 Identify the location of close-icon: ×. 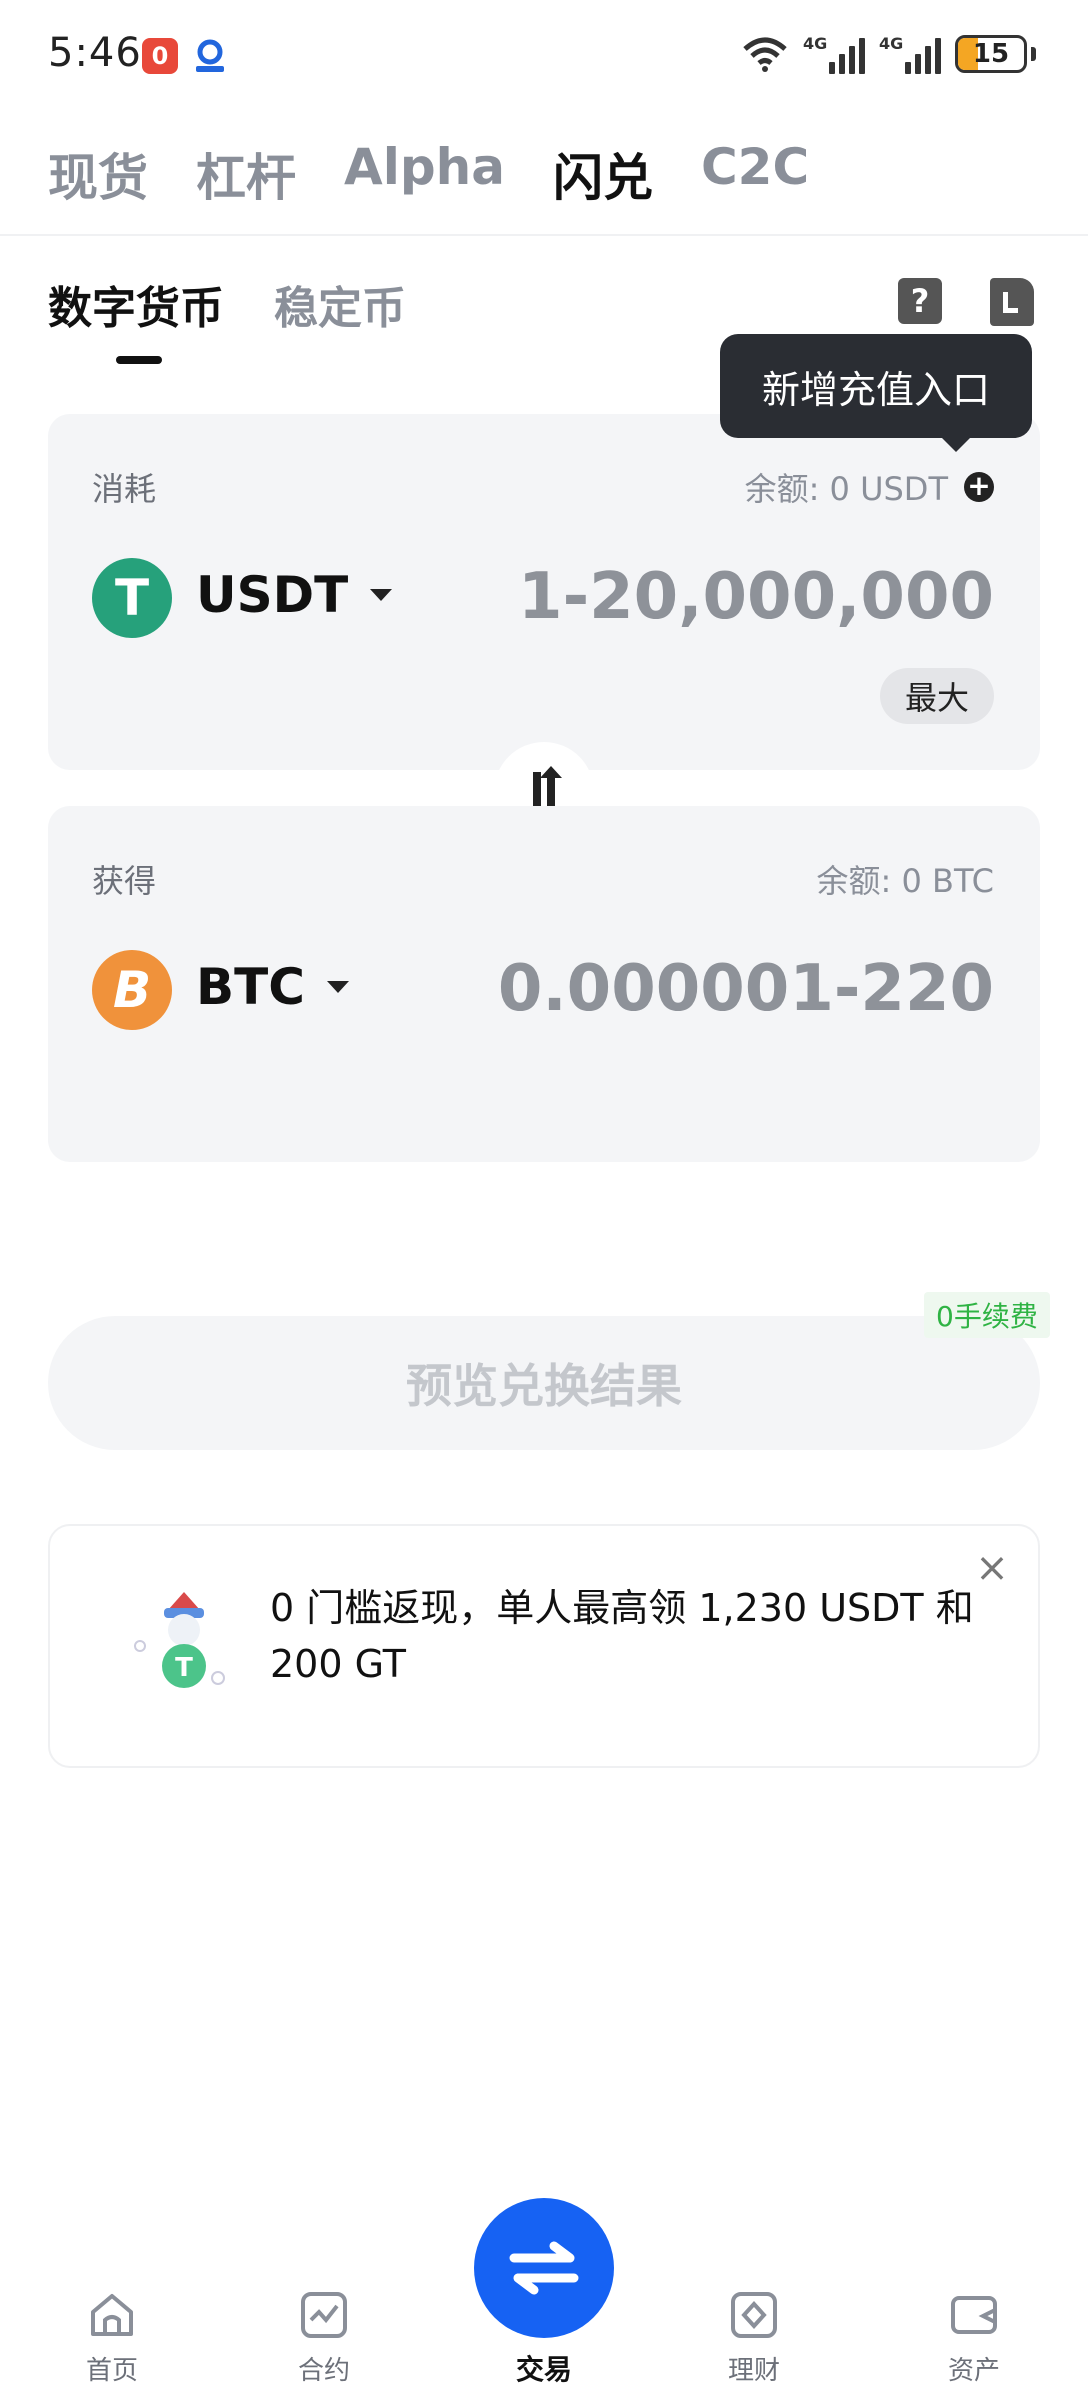
(992, 1568).